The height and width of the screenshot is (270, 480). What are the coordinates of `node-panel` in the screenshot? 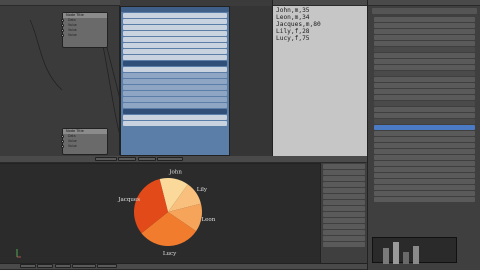 It's located at (175, 81).